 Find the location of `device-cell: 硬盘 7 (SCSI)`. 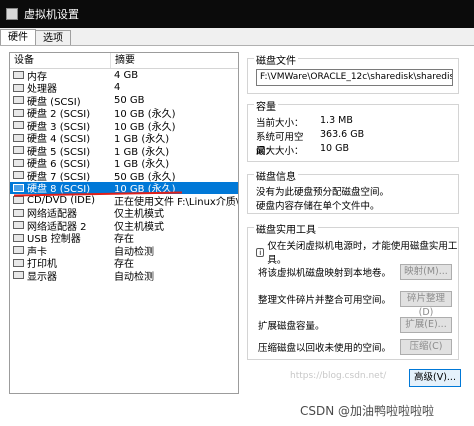

device-cell: 硬盘 7 (SCSI) is located at coordinates (60, 175).